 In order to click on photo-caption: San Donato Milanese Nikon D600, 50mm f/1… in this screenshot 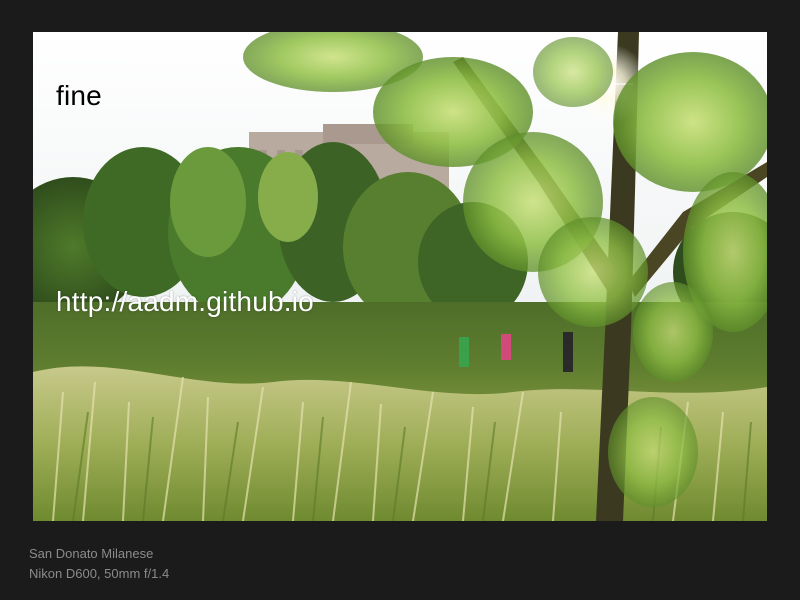, I will do `click(99, 564)`.